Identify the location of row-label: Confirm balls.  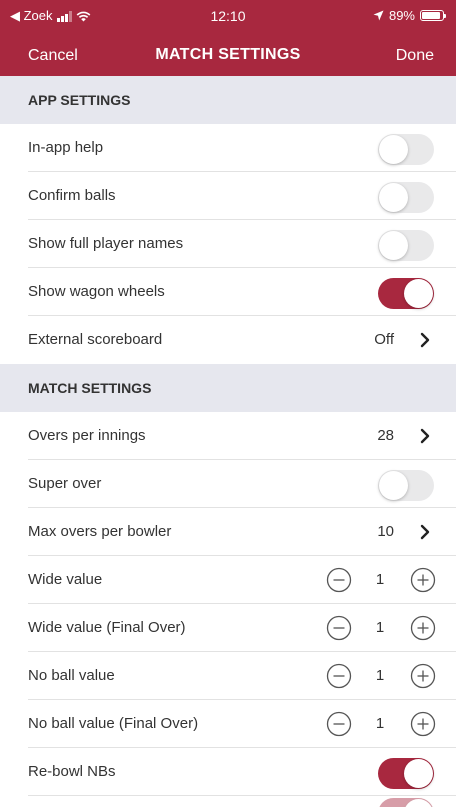
(72, 195).